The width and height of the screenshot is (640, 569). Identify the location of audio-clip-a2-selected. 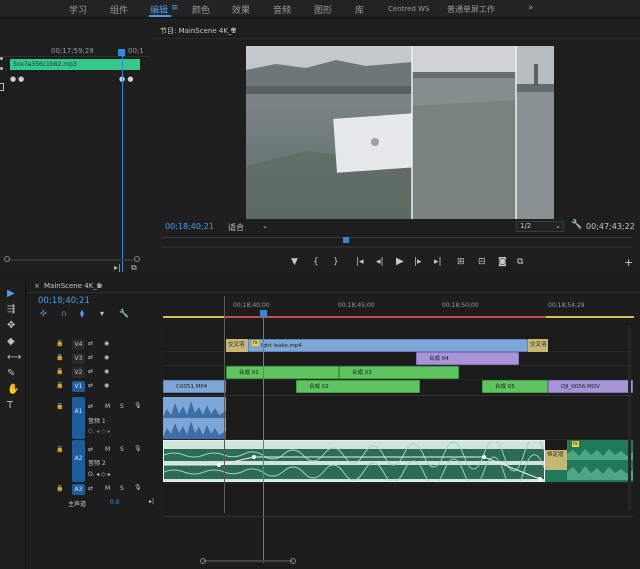
(354, 461).